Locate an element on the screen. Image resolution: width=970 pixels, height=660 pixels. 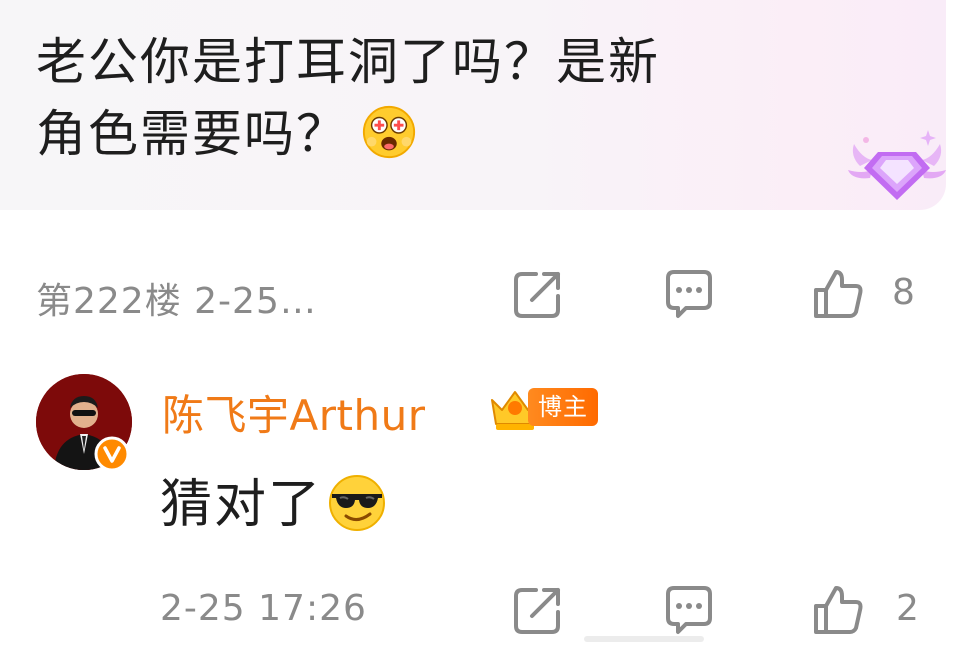
reply-timestamp: 2-25 17:26 is located at coordinates (263, 608).